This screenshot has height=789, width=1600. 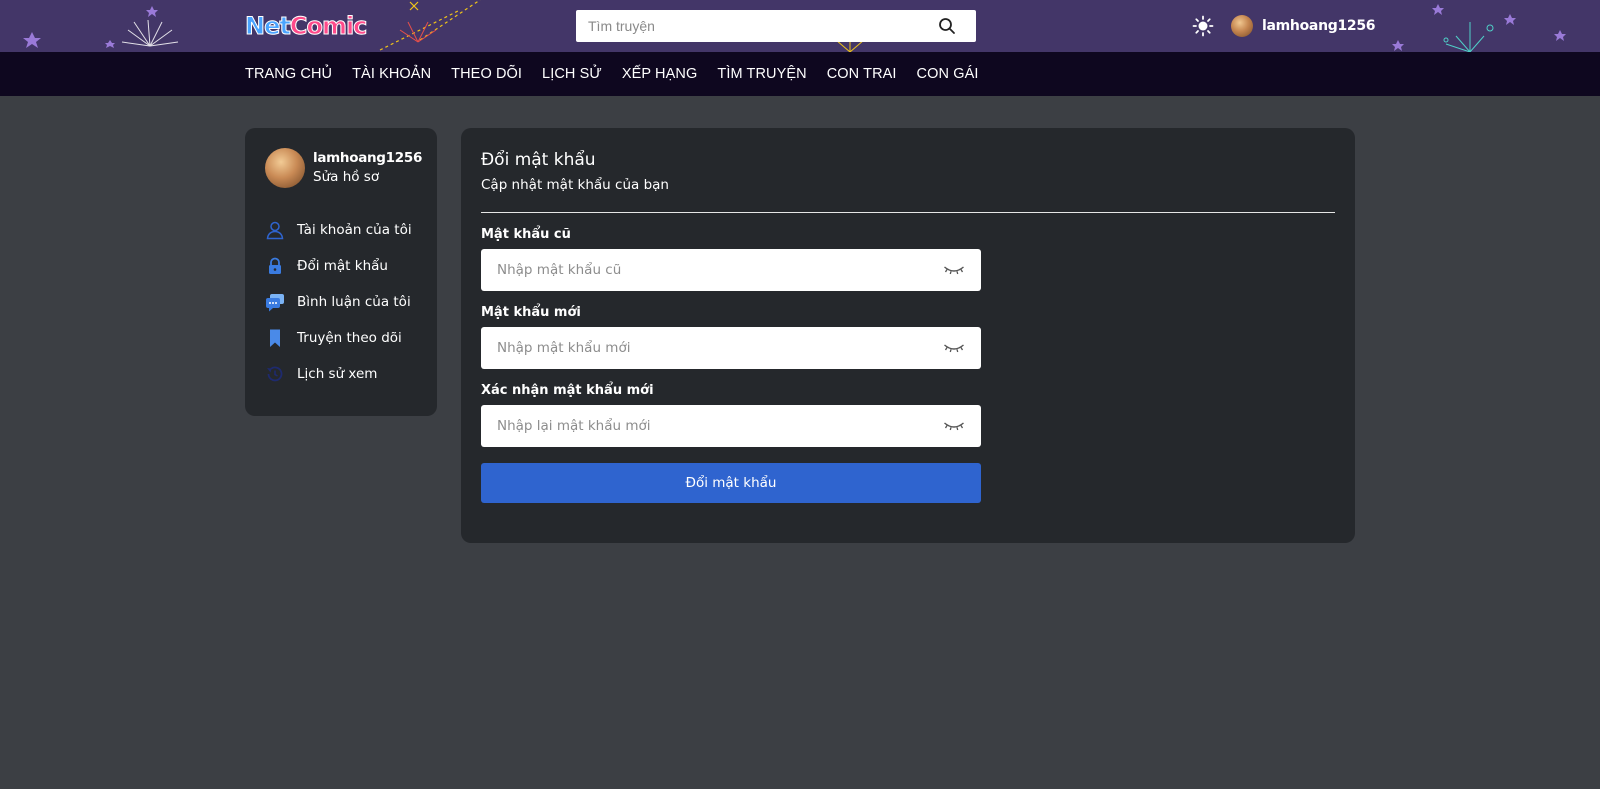 I want to click on nav-item-following: THEO DÕI, so click(x=486, y=74).